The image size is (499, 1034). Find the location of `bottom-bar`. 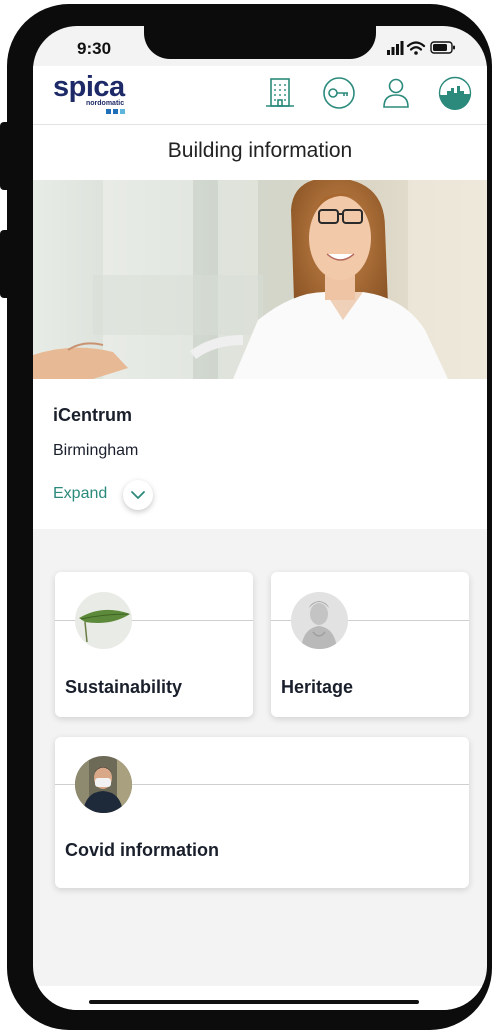

bottom-bar is located at coordinates (260, 998).